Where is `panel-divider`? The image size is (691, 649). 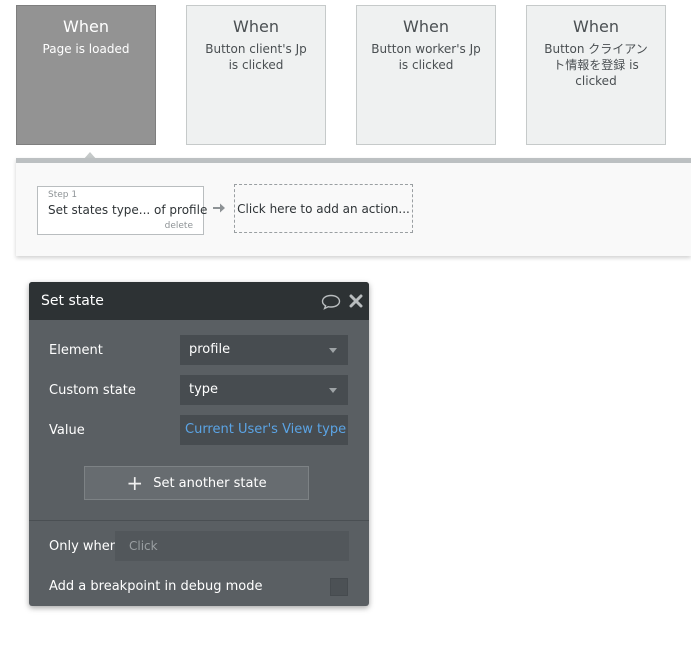
panel-divider is located at coordinates (199, 520).